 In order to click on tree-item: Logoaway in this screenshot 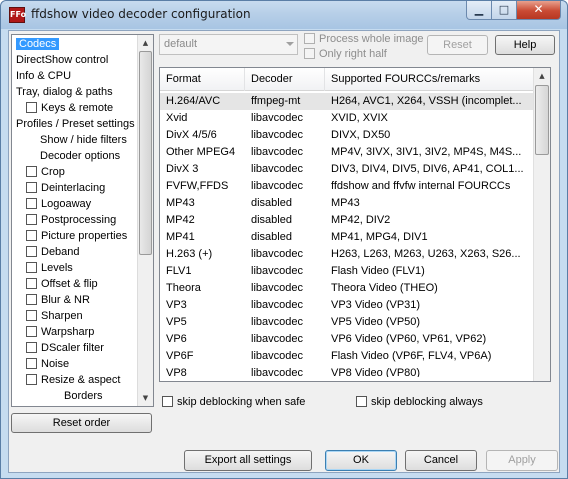, I will do `click(58, 204)`.